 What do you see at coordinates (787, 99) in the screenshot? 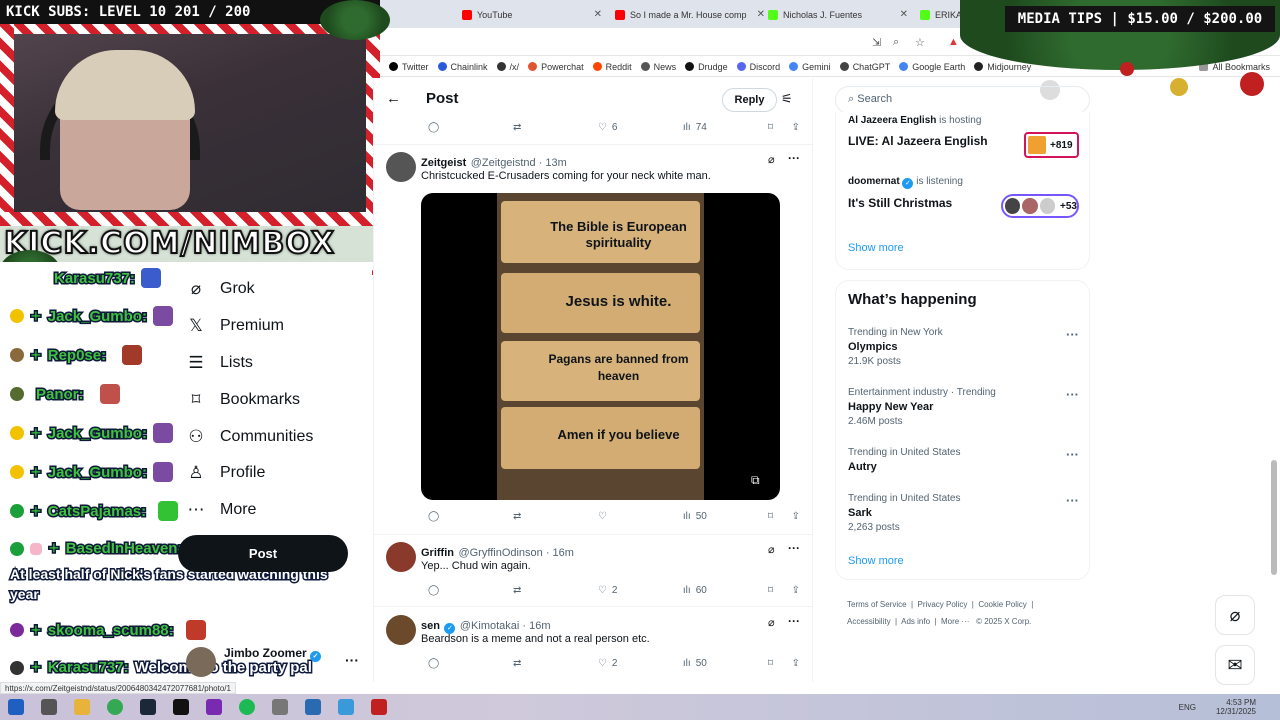
I see `filter-icon: ⚟` at bounding box center [787, 99].